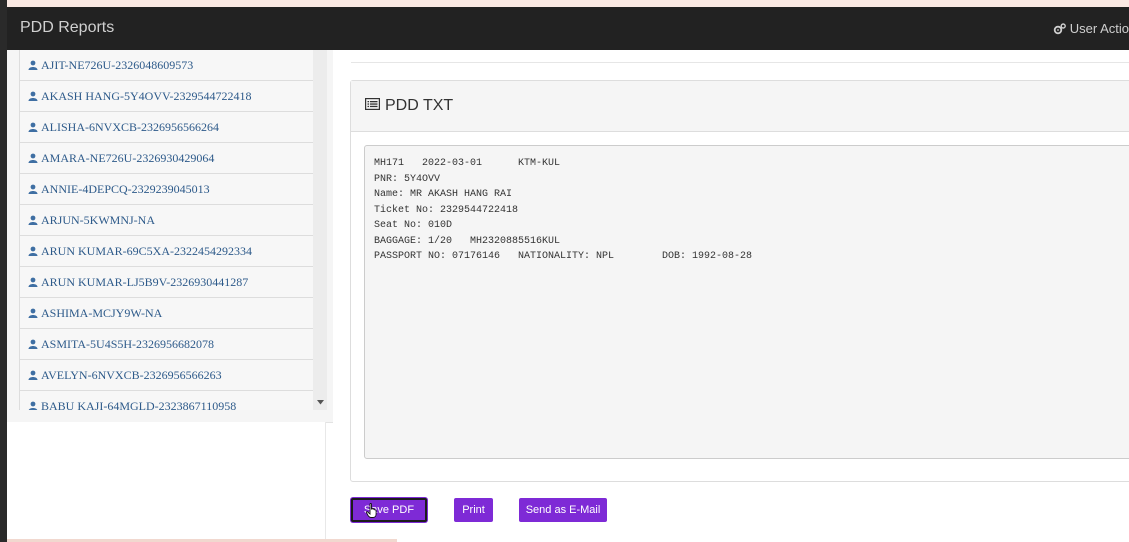 The width and height of the screenshot is (1129, 542). Describe the element at coordinates (740, 62) in the screenshot. I see `content-divider` at that location.